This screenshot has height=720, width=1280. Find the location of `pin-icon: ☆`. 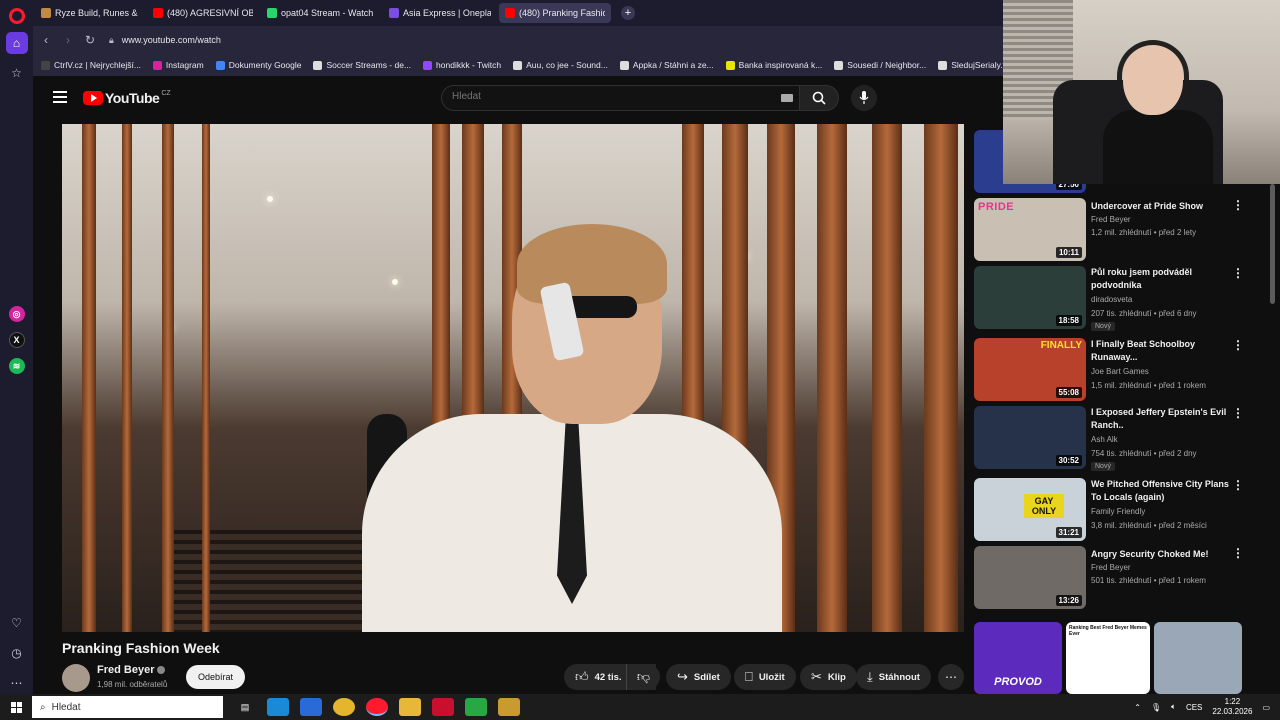

pin-icon: ☆ is located at coordinates (17, 73).